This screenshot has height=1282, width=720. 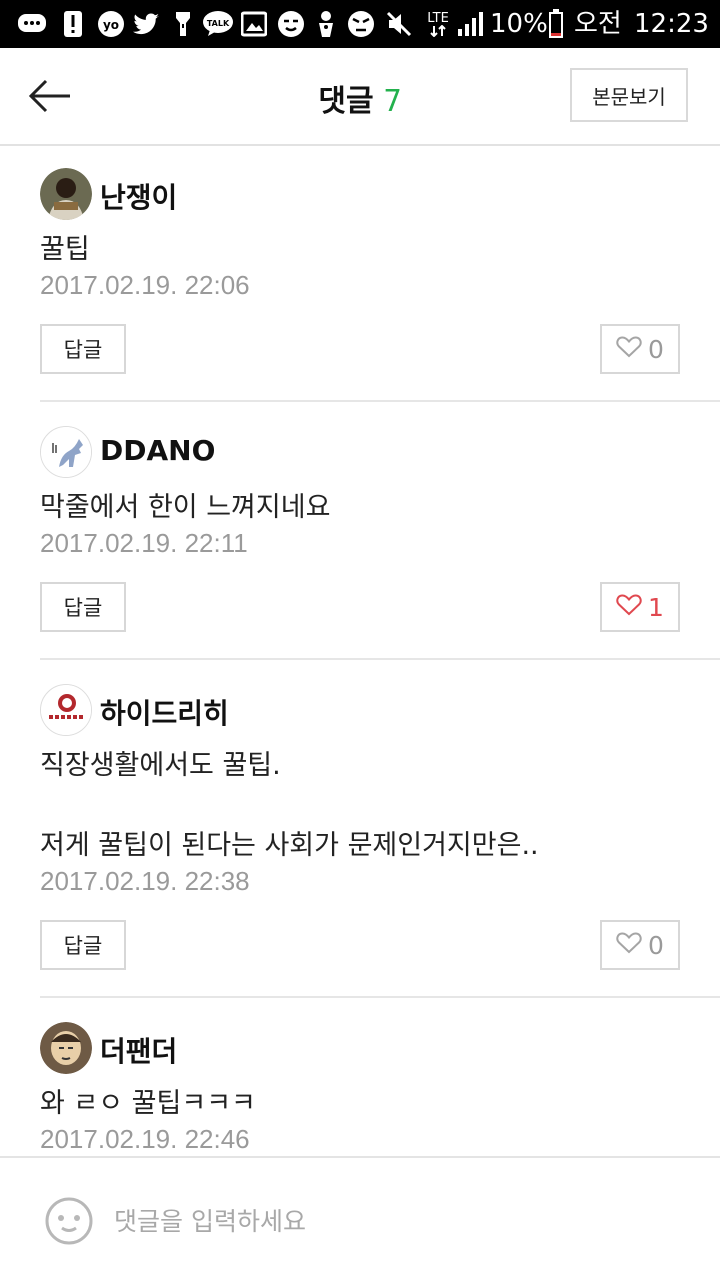 What do you see at coordinates (145, 1139) in the screenshot?
I see `comment-time: 2017.02.19. 22:46` at bounding box center [145, 1139].